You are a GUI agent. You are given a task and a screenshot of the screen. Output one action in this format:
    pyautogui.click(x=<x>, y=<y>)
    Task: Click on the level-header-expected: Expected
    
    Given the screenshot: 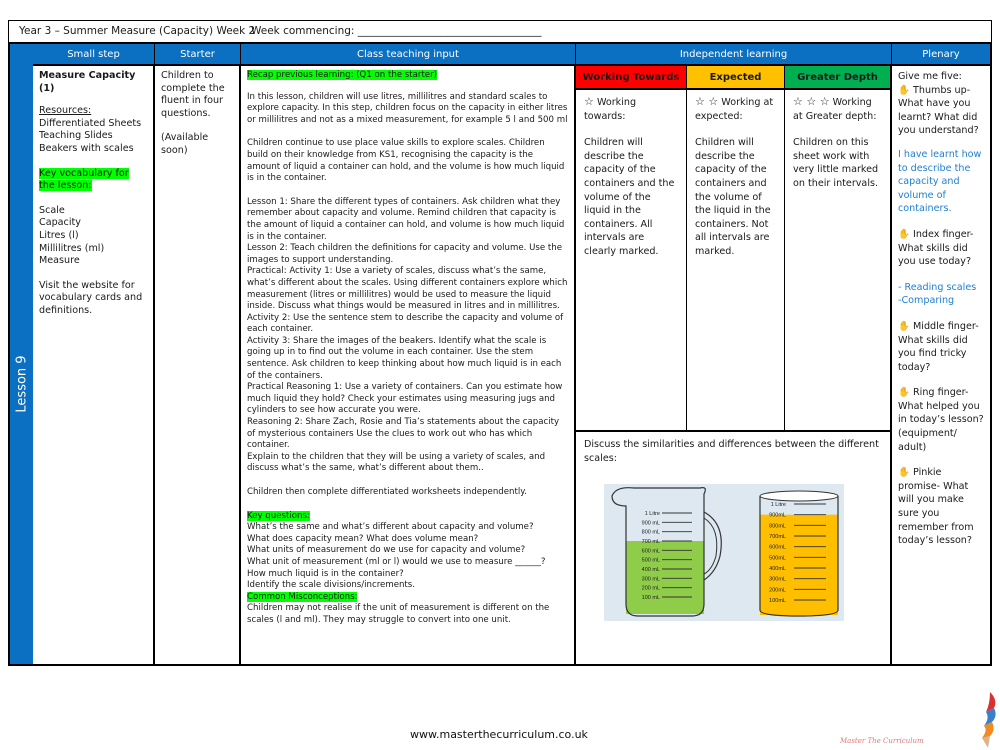 What is the action you would take?
    pyautogui.click(x=736, y=78)
    